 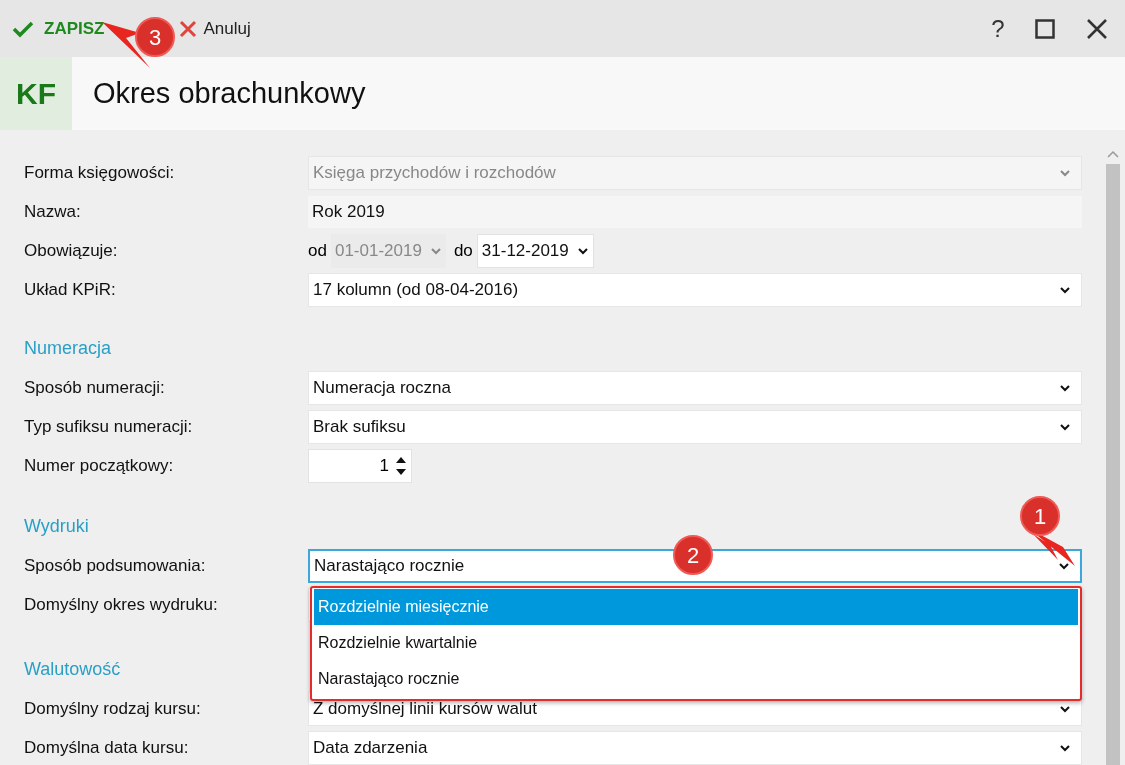 What do you see at coordinates (695, 211) in the screenshot?
I see `text-field: Rok 2019` at bounding box center [695, 211].